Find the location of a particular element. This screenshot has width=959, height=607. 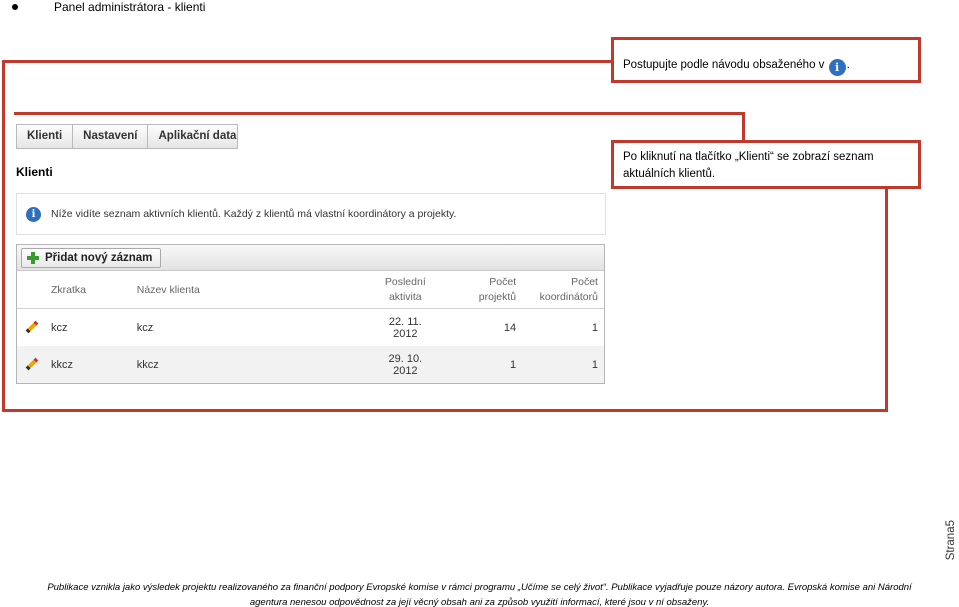

callout-instructions: Postupujte podle návodu obsaženého v i. is located at coordinates (766, 60).